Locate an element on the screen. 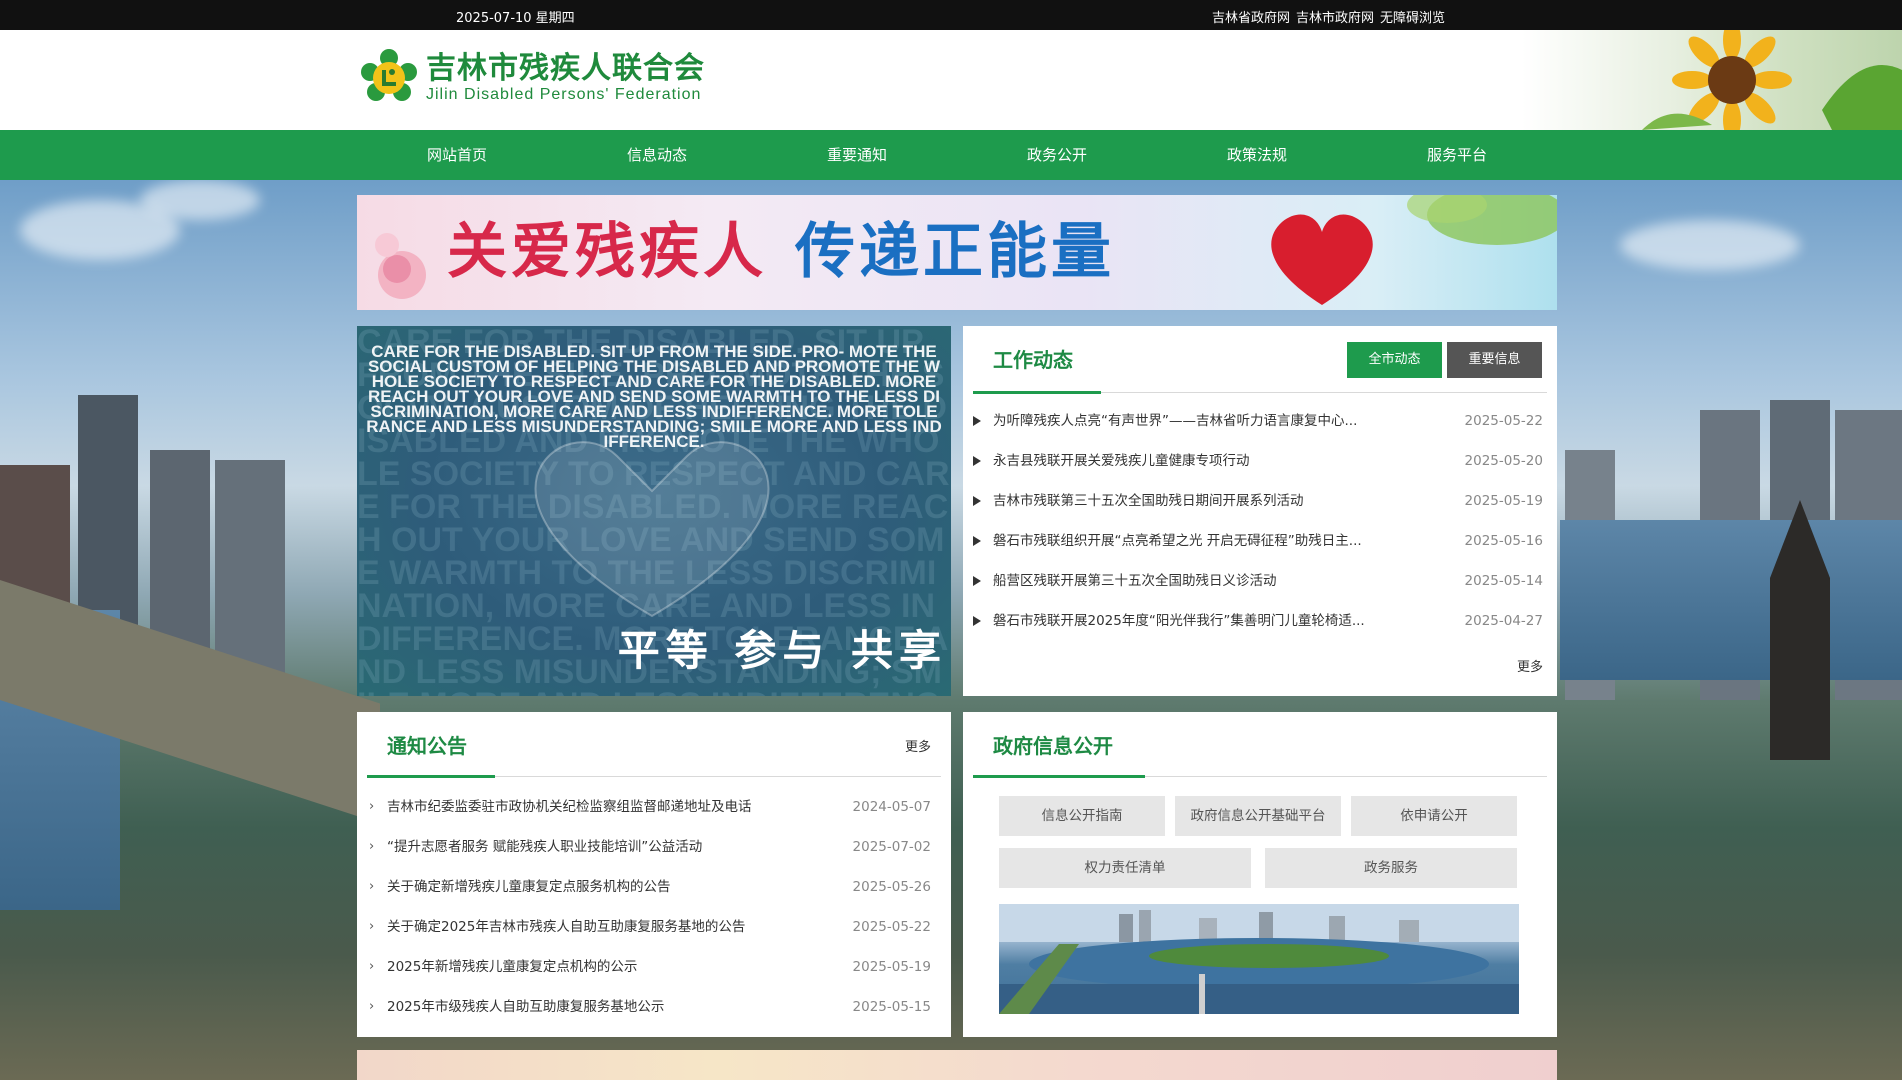 The width and height of the screenshot is (1902, 1080). banner-slogan-right: 传递正能量 is located at coordinates (955, 252).